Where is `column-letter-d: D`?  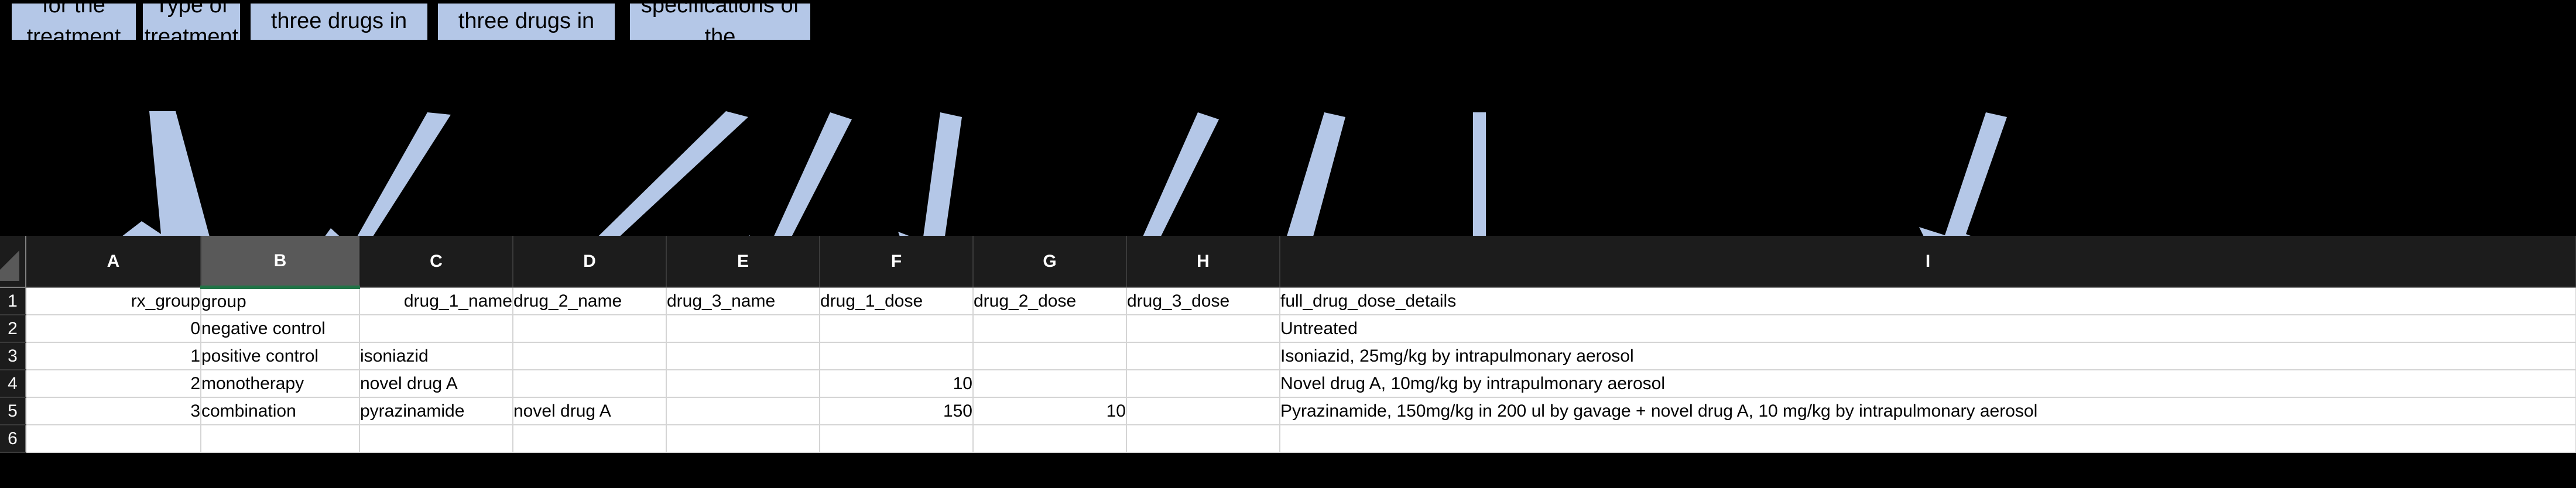 column-letter-d: D is located at coordinates (589, 261).